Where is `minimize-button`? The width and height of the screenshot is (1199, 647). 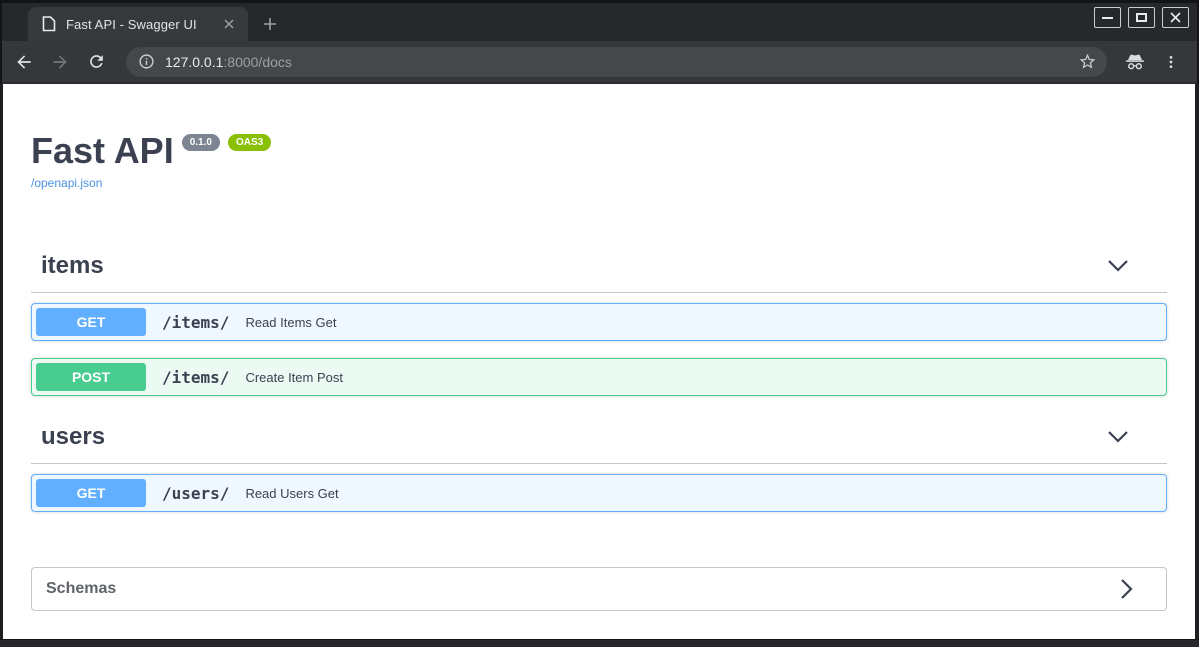 minimize-button is located at coordinates (1107, 17).